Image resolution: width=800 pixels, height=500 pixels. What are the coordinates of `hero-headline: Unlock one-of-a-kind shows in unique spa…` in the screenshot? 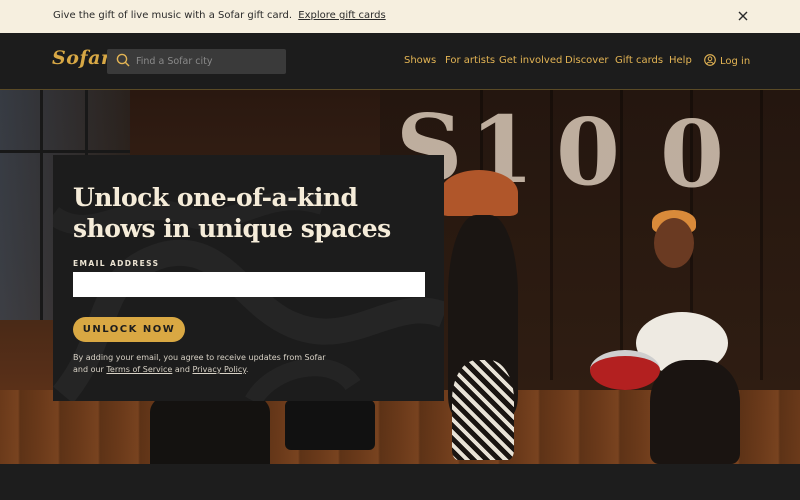 It's located at (232, 213).